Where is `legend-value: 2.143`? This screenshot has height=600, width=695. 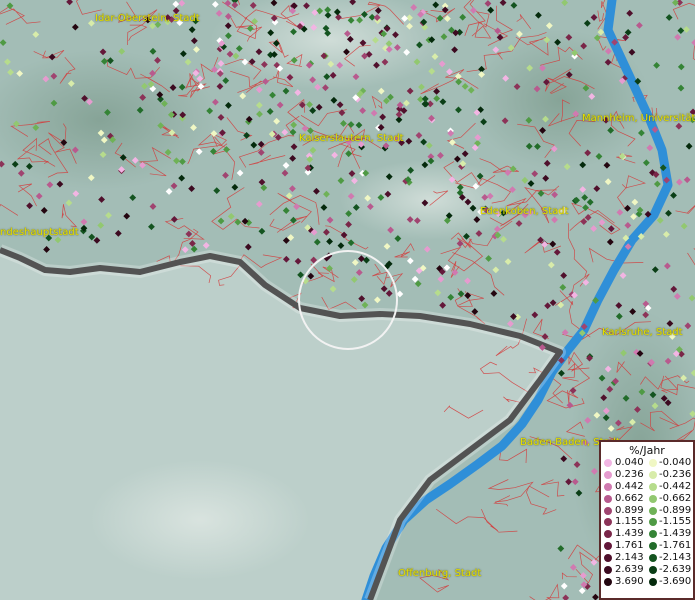
legend-value: 2.143 is located at coordinates (629, 558).